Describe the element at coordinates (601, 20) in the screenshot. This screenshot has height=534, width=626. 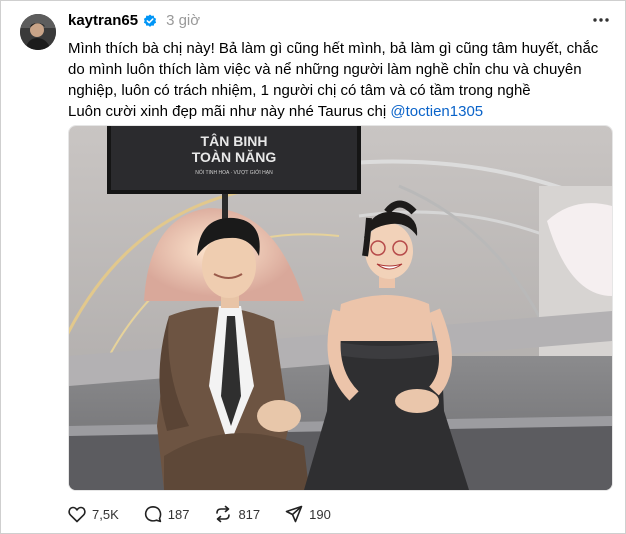
I see `more-dots-icon` at that location.